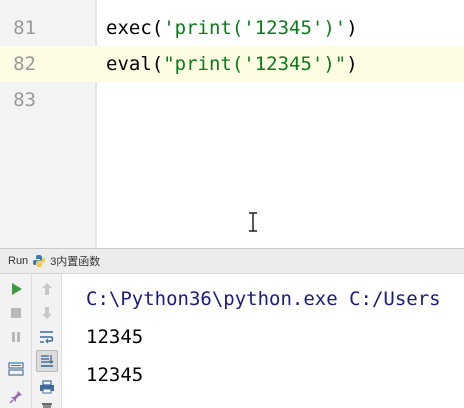  Describe the element at coordinates (232, 261) in the screenshot. I see `run-tool-window-header: Run 3内置函数` at that location.